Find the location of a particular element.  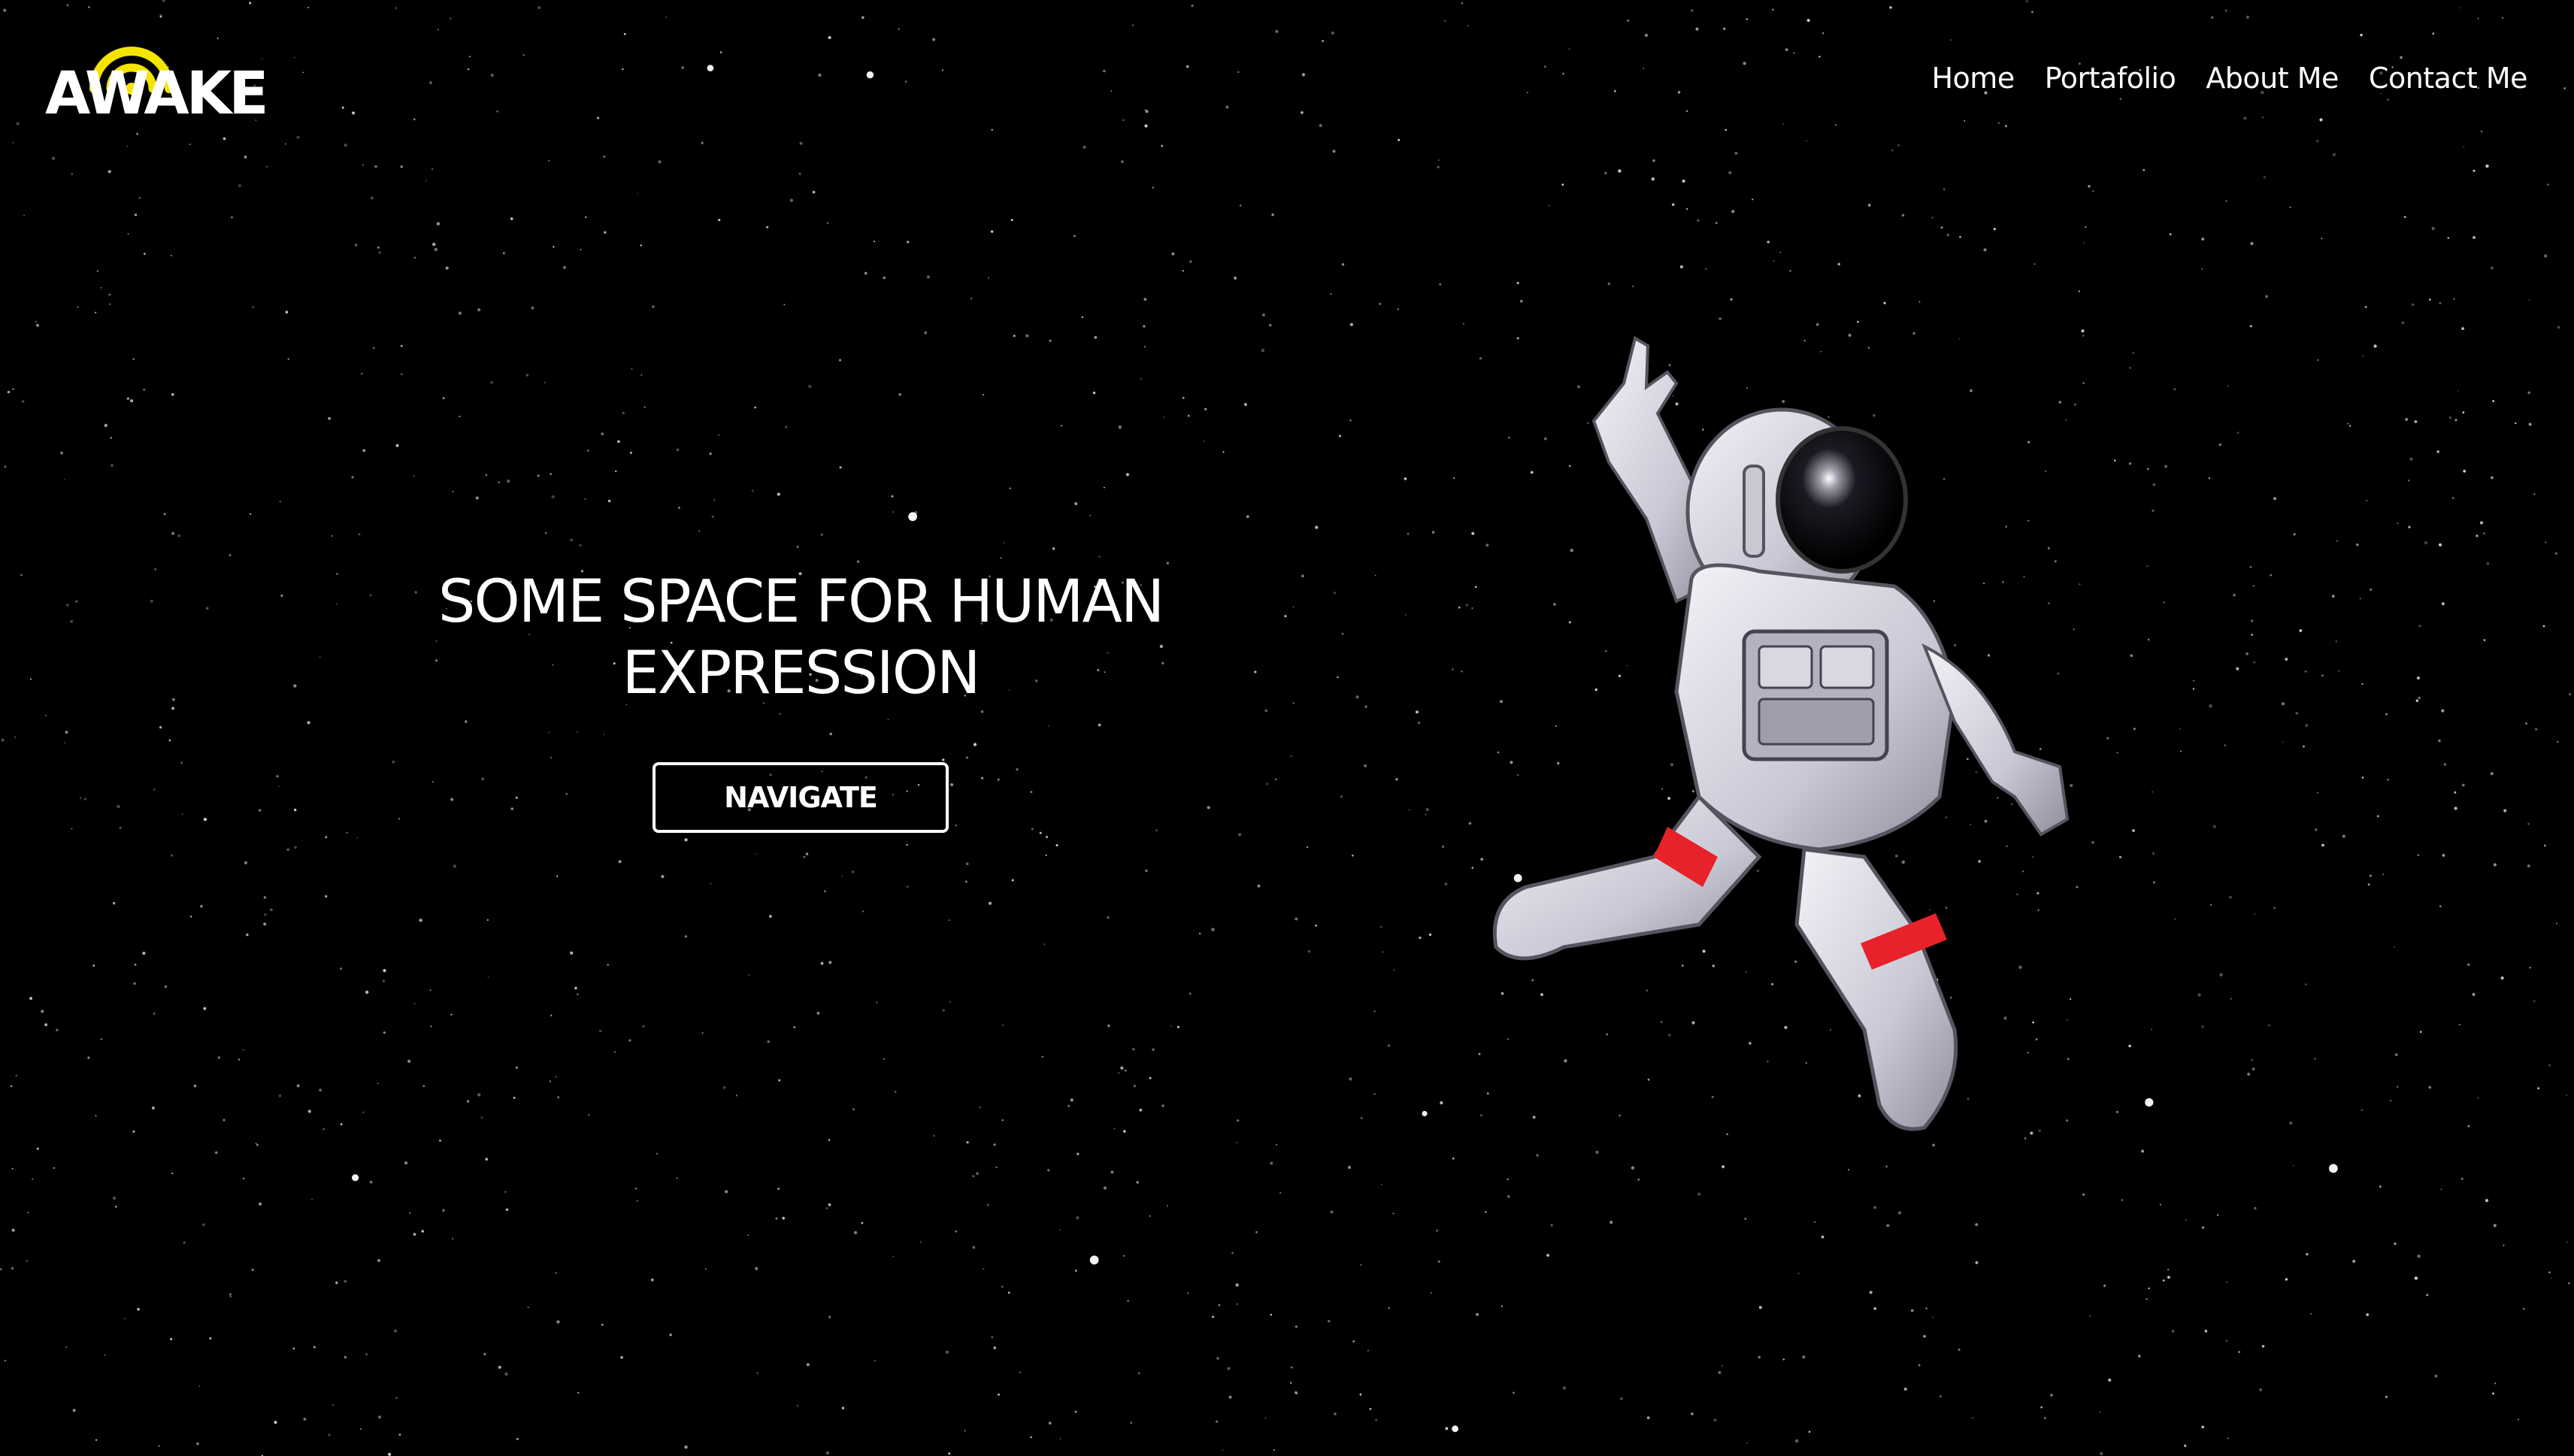

nav-home: Home is located at coordinates (1973, 78).